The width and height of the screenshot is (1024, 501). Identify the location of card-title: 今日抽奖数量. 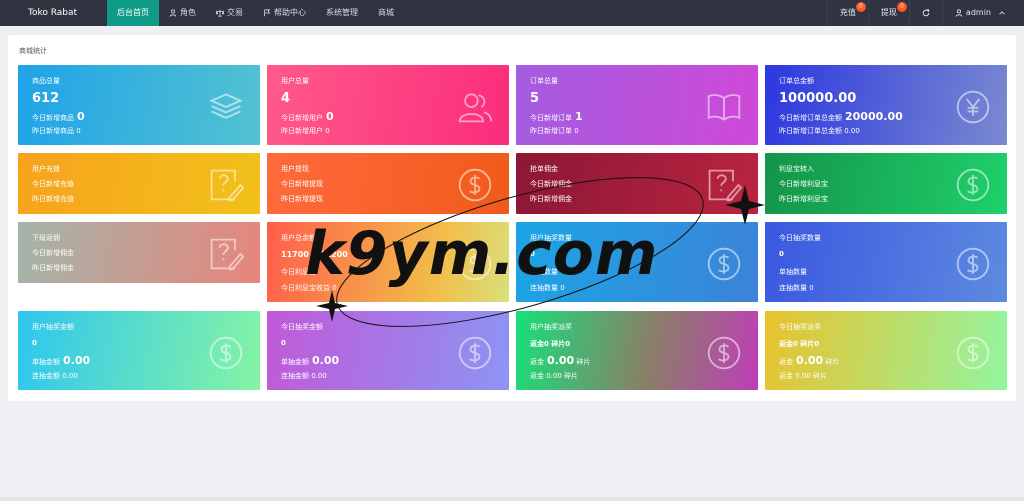
(800, 238).